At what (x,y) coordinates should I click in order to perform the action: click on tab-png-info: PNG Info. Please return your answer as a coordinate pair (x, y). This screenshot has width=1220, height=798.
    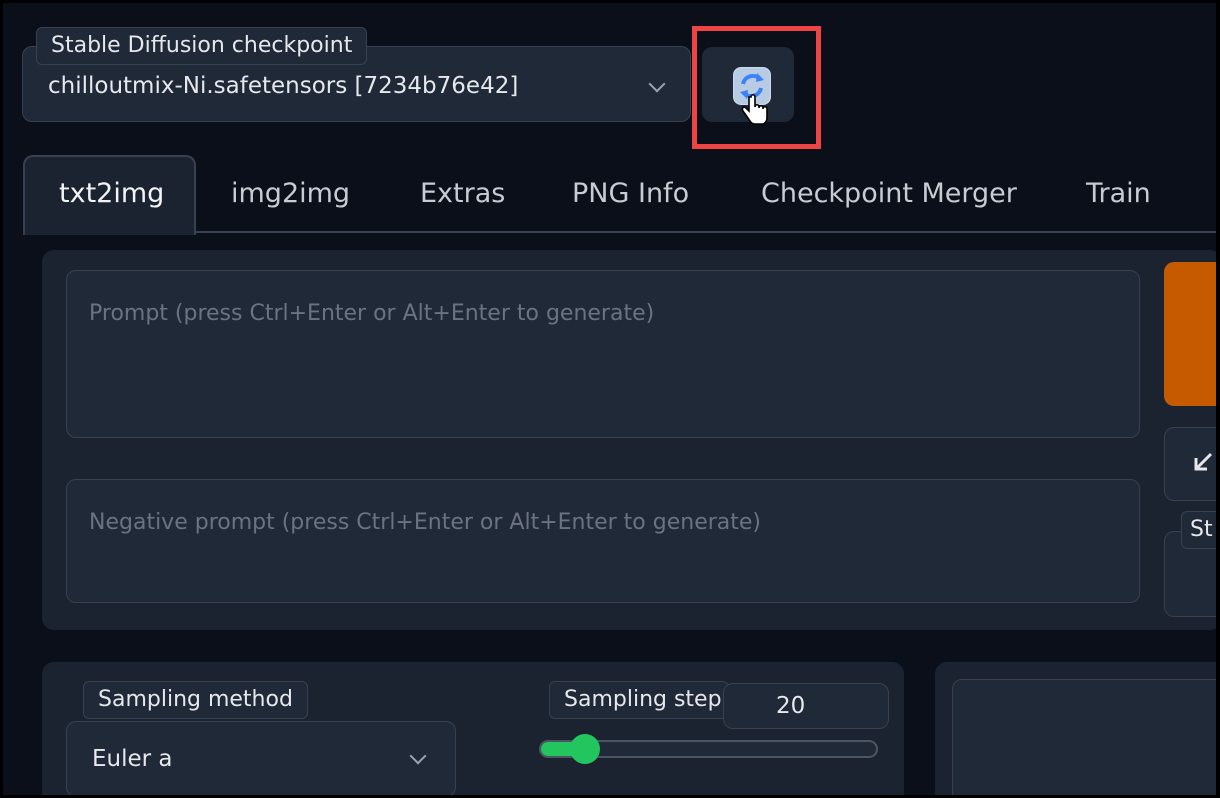
    Looking at the image, I should click on (630, 193).